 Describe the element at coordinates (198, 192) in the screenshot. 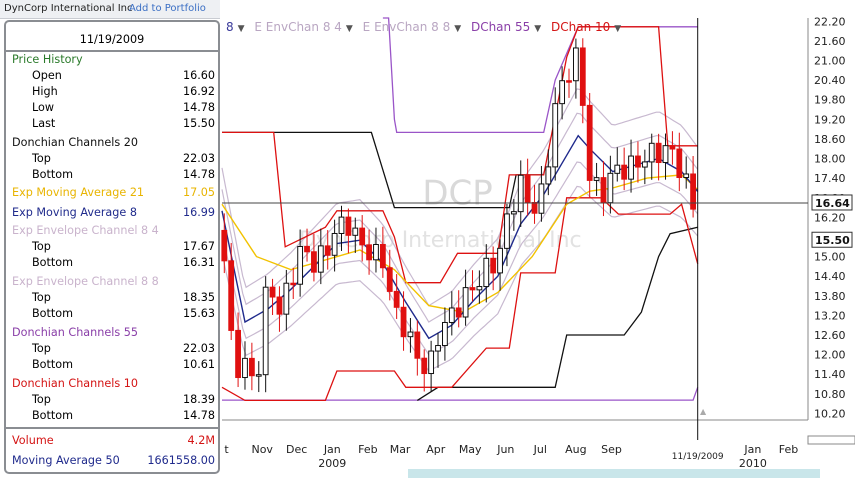

I see `ema21-value: 17.05` at that location.